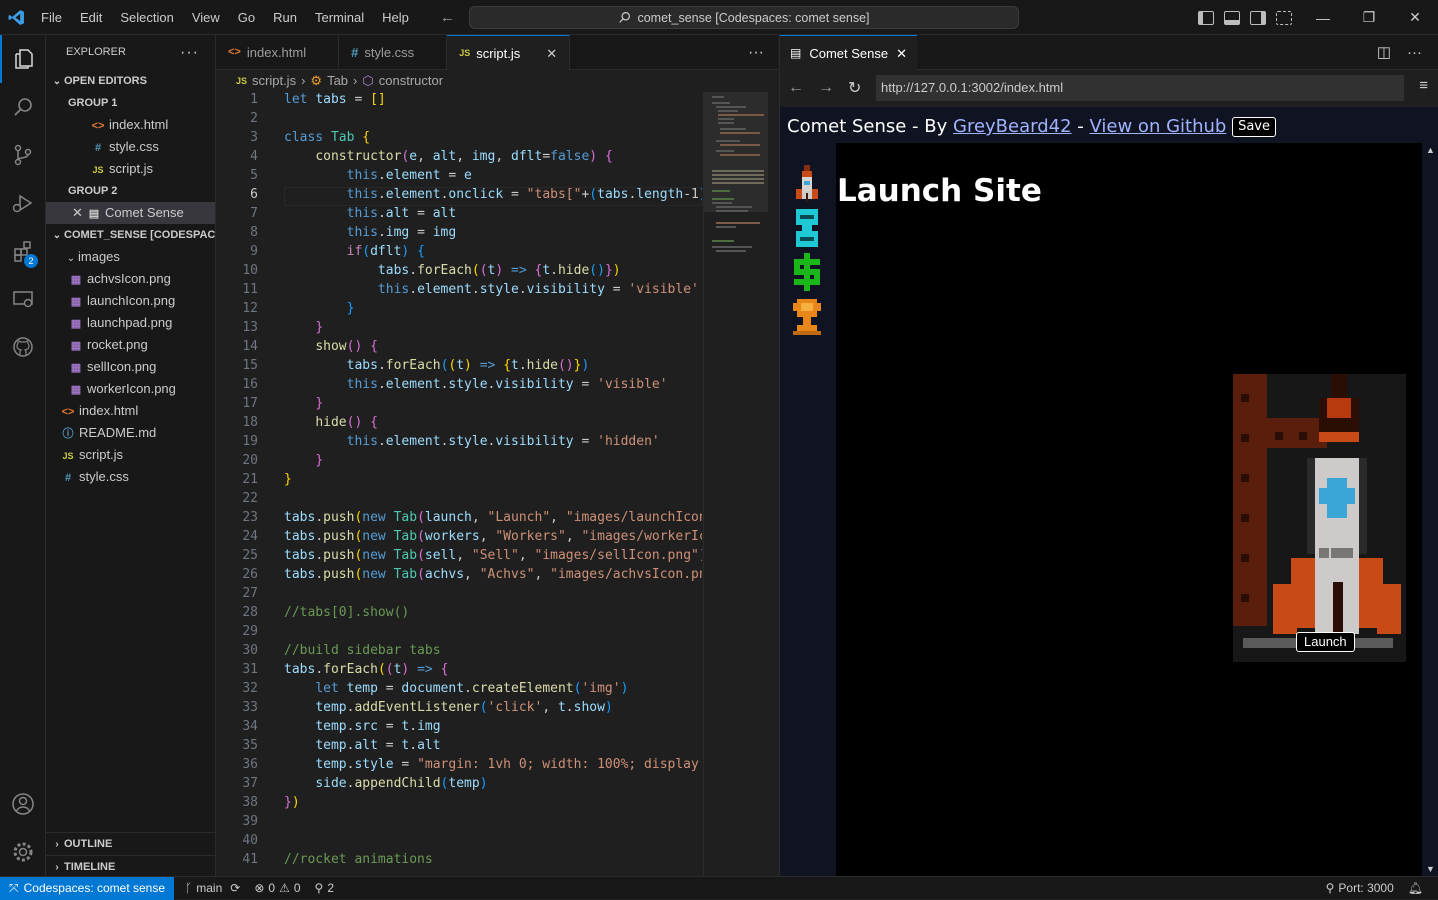  I want to click on editor-more-actions-icon: ···, so click(756, 52).